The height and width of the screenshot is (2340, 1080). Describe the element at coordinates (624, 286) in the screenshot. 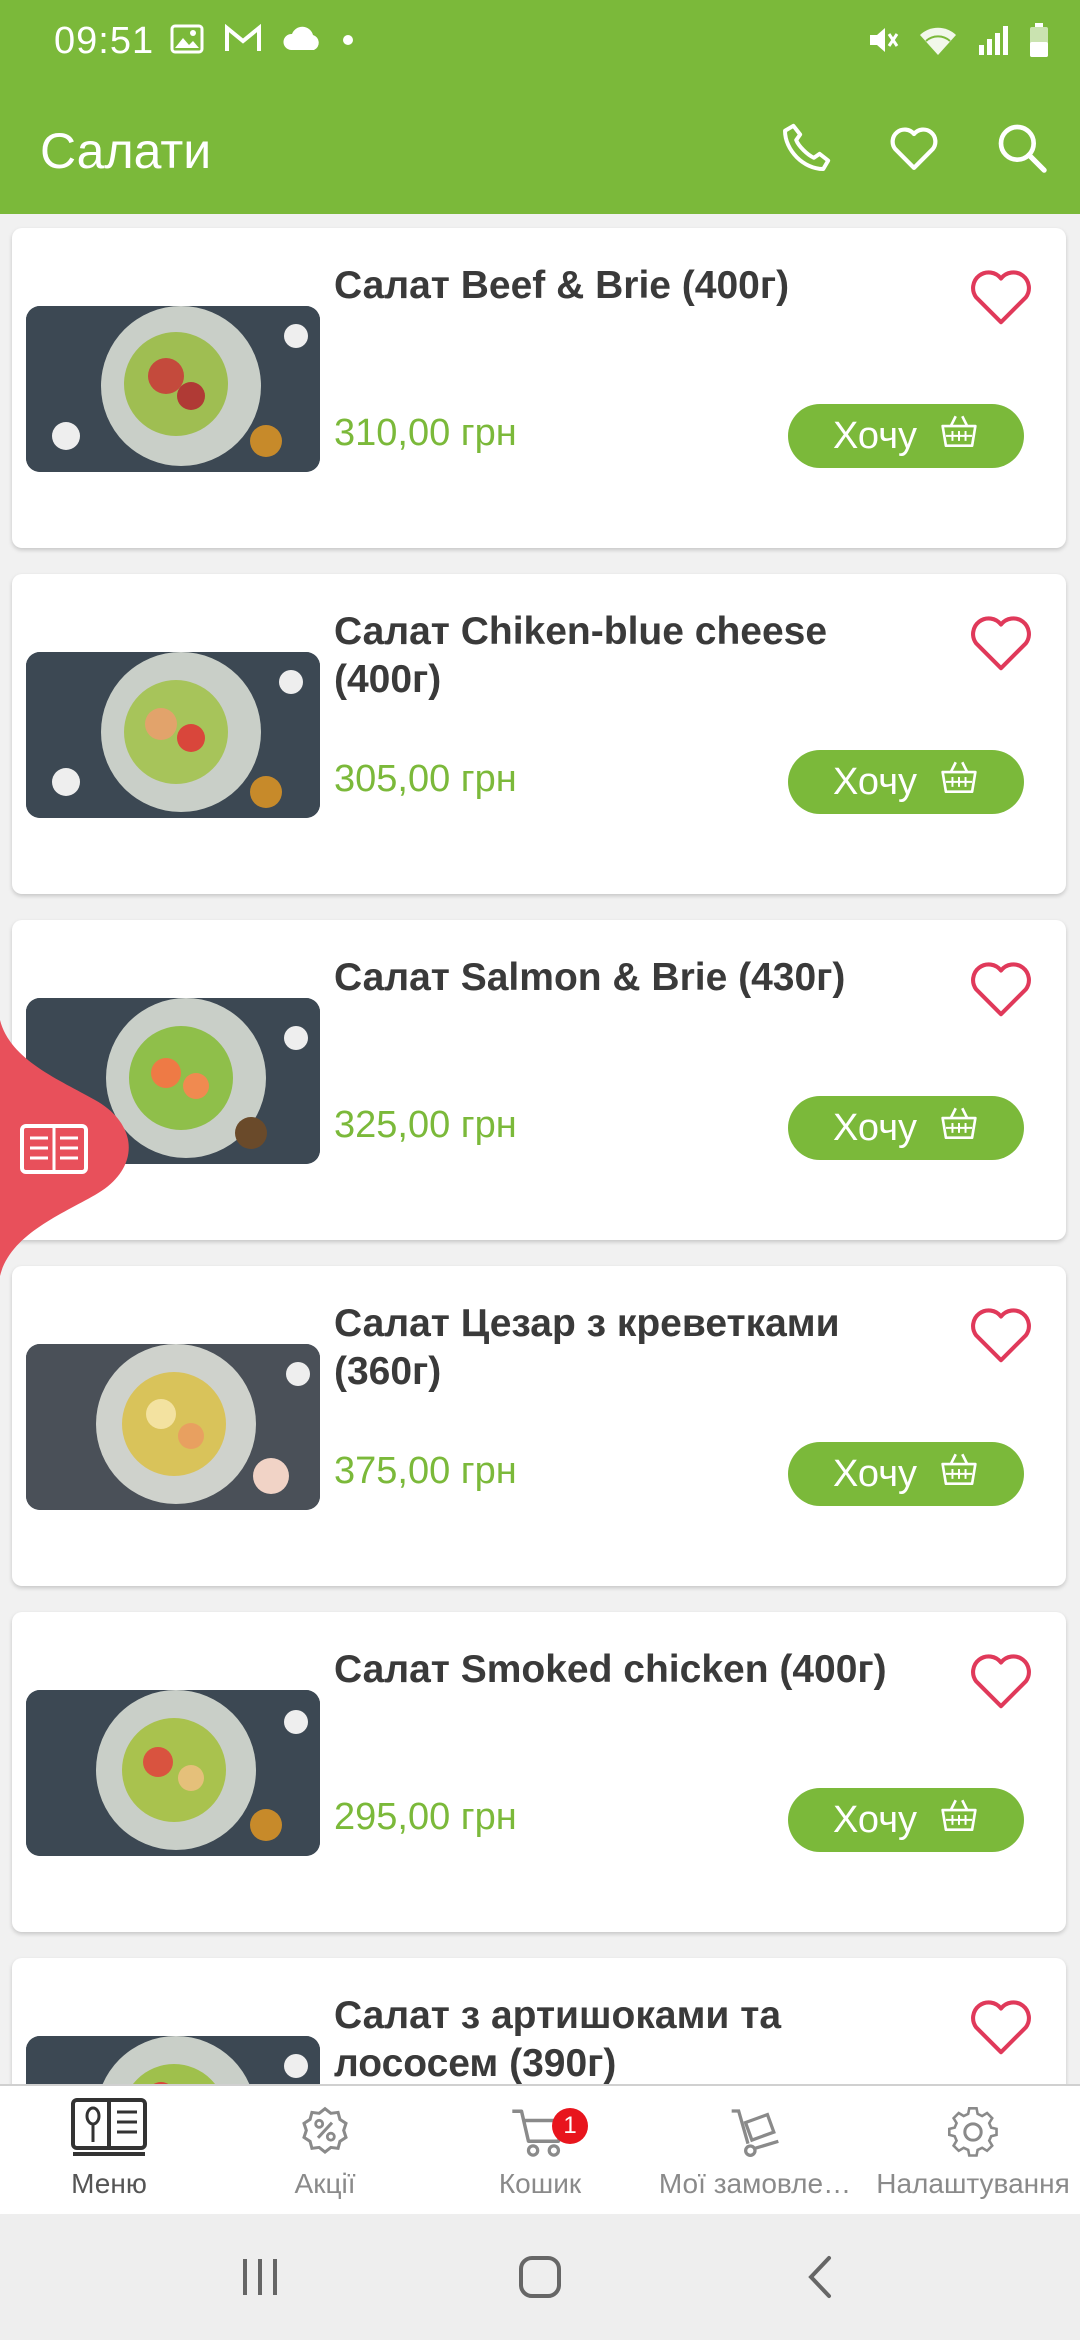

I see `product-name: Салат Beef & Brie (400г)` at that location.